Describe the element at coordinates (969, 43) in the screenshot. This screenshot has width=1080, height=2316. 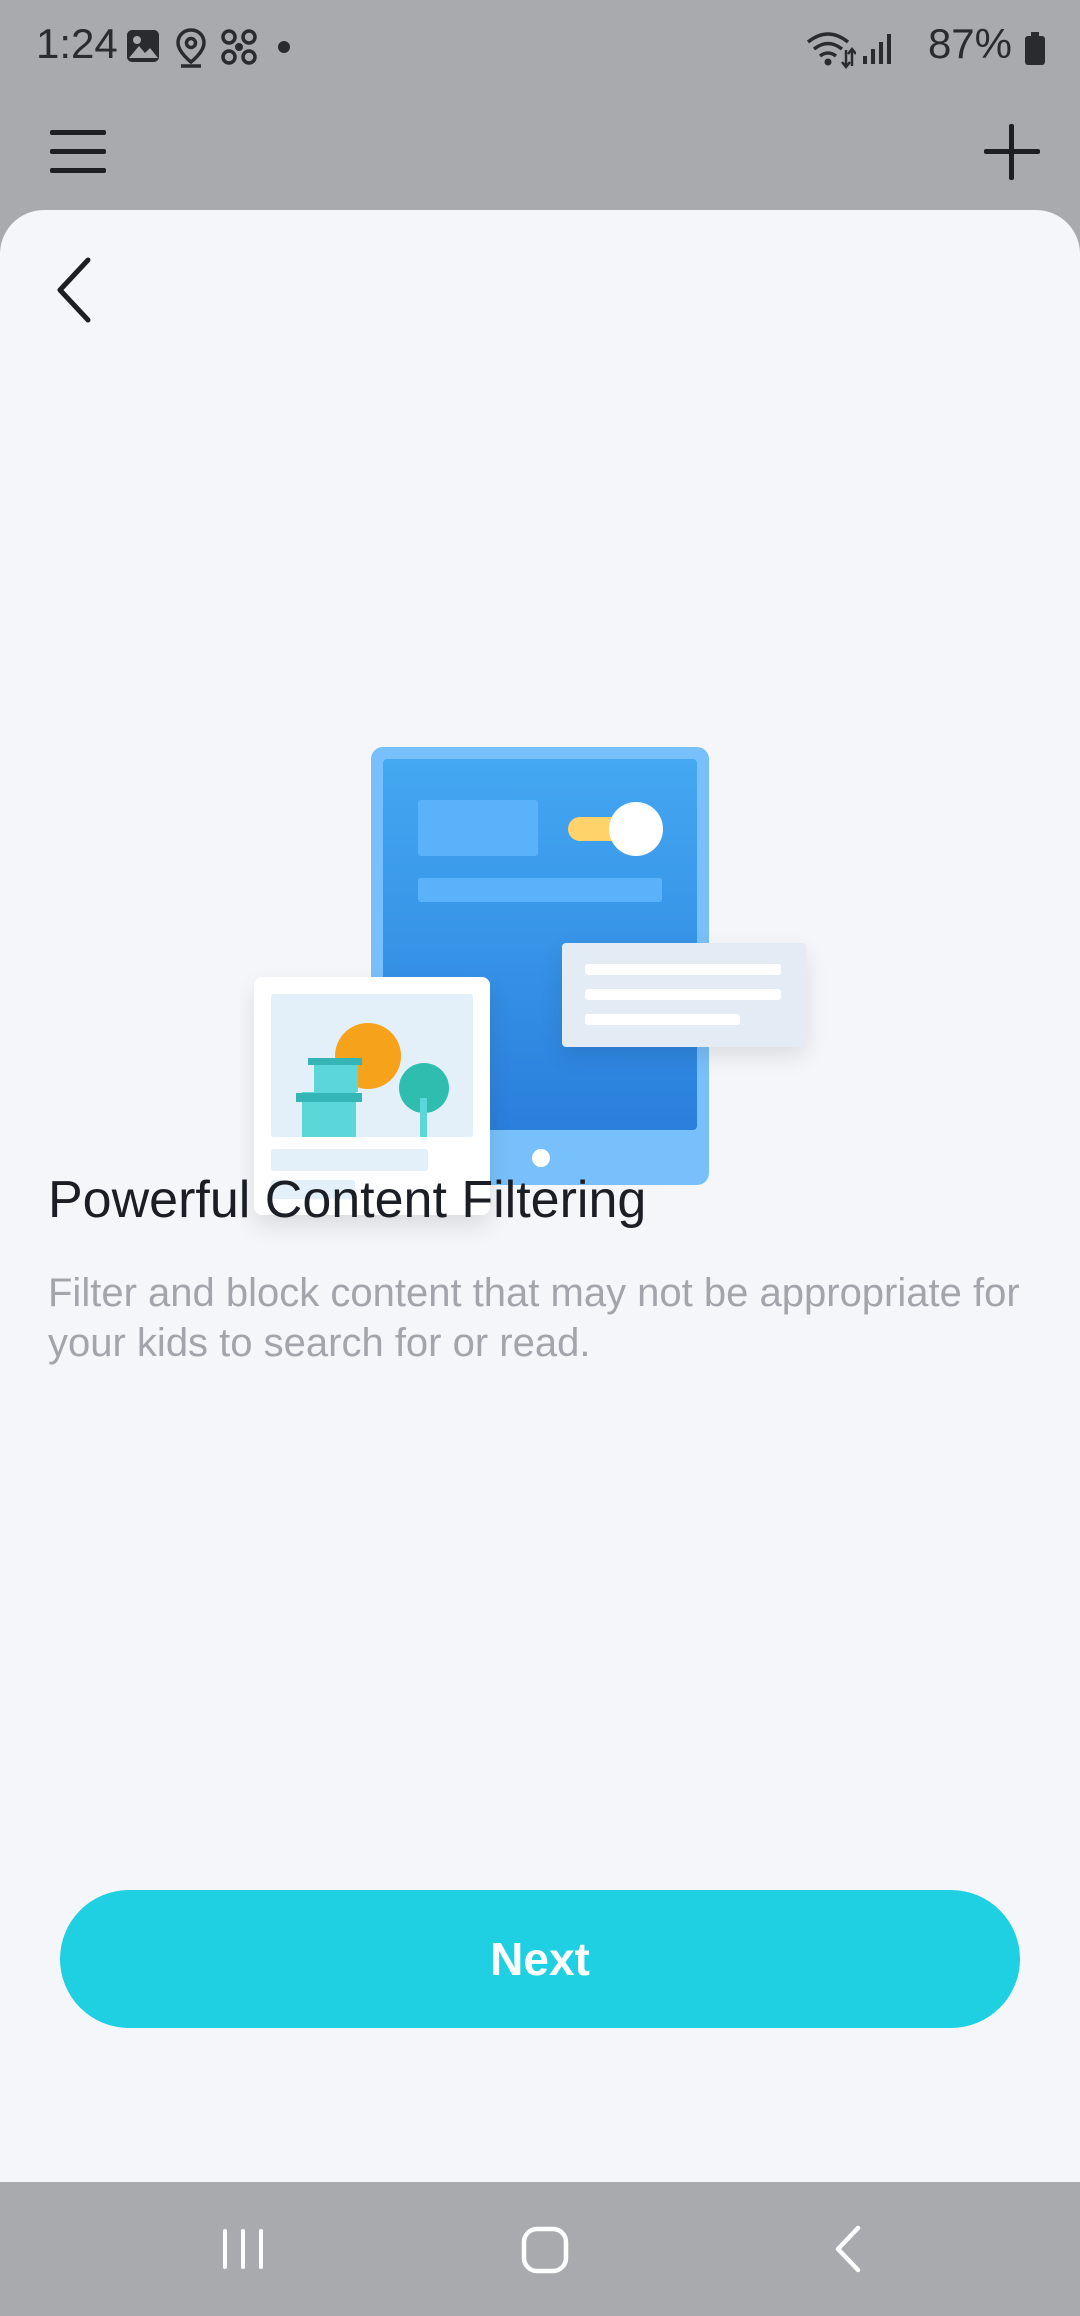
I see `battery-percentage: 87%` at that location.